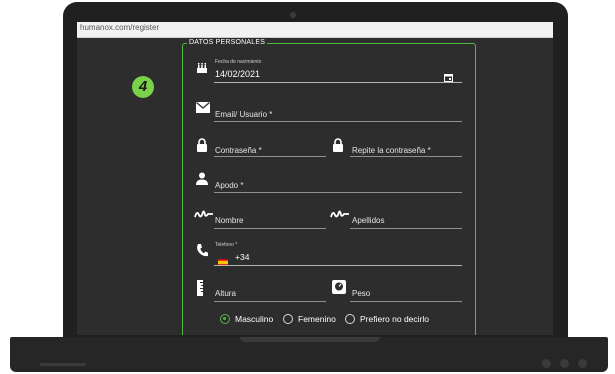 The height and width of the screenshot is (374, 615). Describe the element at coordinates (225, 319) in the screenshot. I see `gender-radio-masculino` at that location.